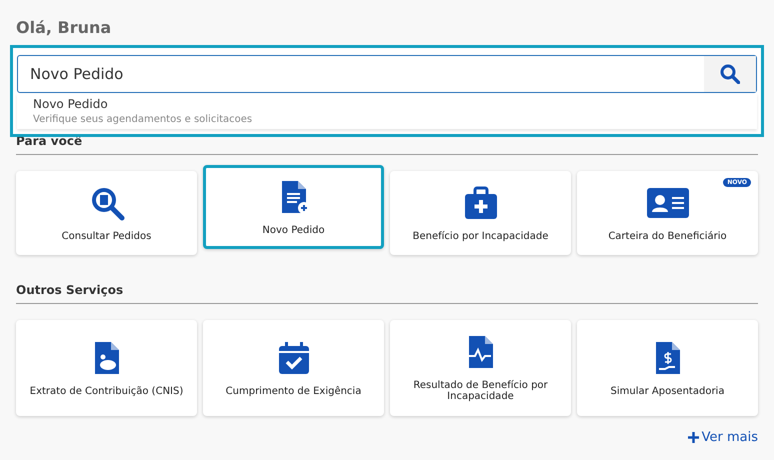 The image size is (774, 460). Describe the element at coordinates (71, 104) in the screenshot. I see `suggestion-title: Novo Pedido` at that location.